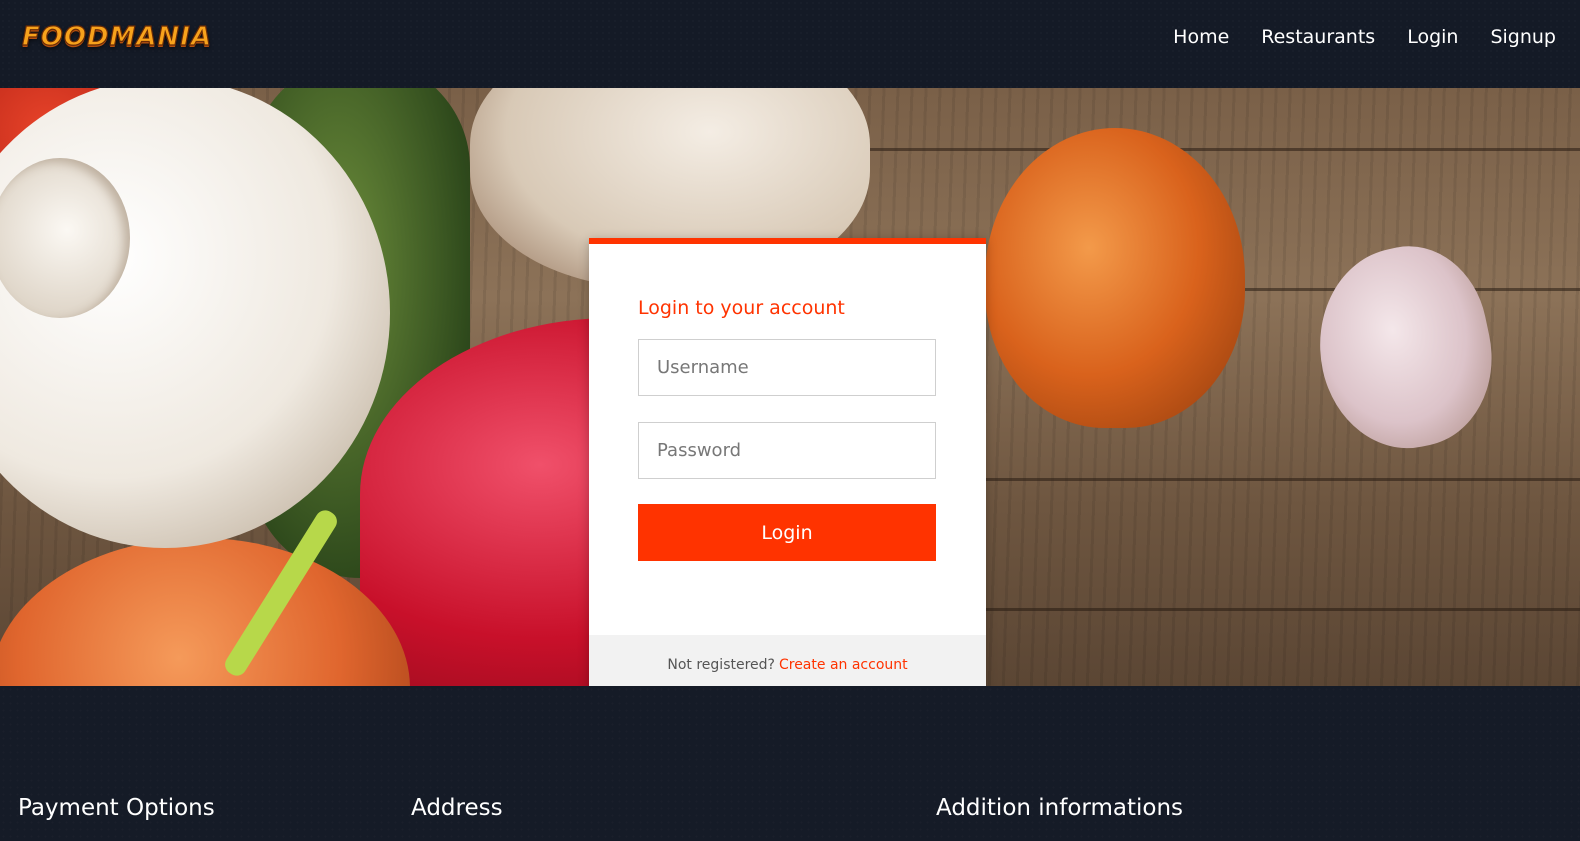 This screenshot has height=841, width=1580. Describe the element at coordinates (1318, 37) in the screenshot. I see `nav-restaurants-link: Restaurants` at that location.